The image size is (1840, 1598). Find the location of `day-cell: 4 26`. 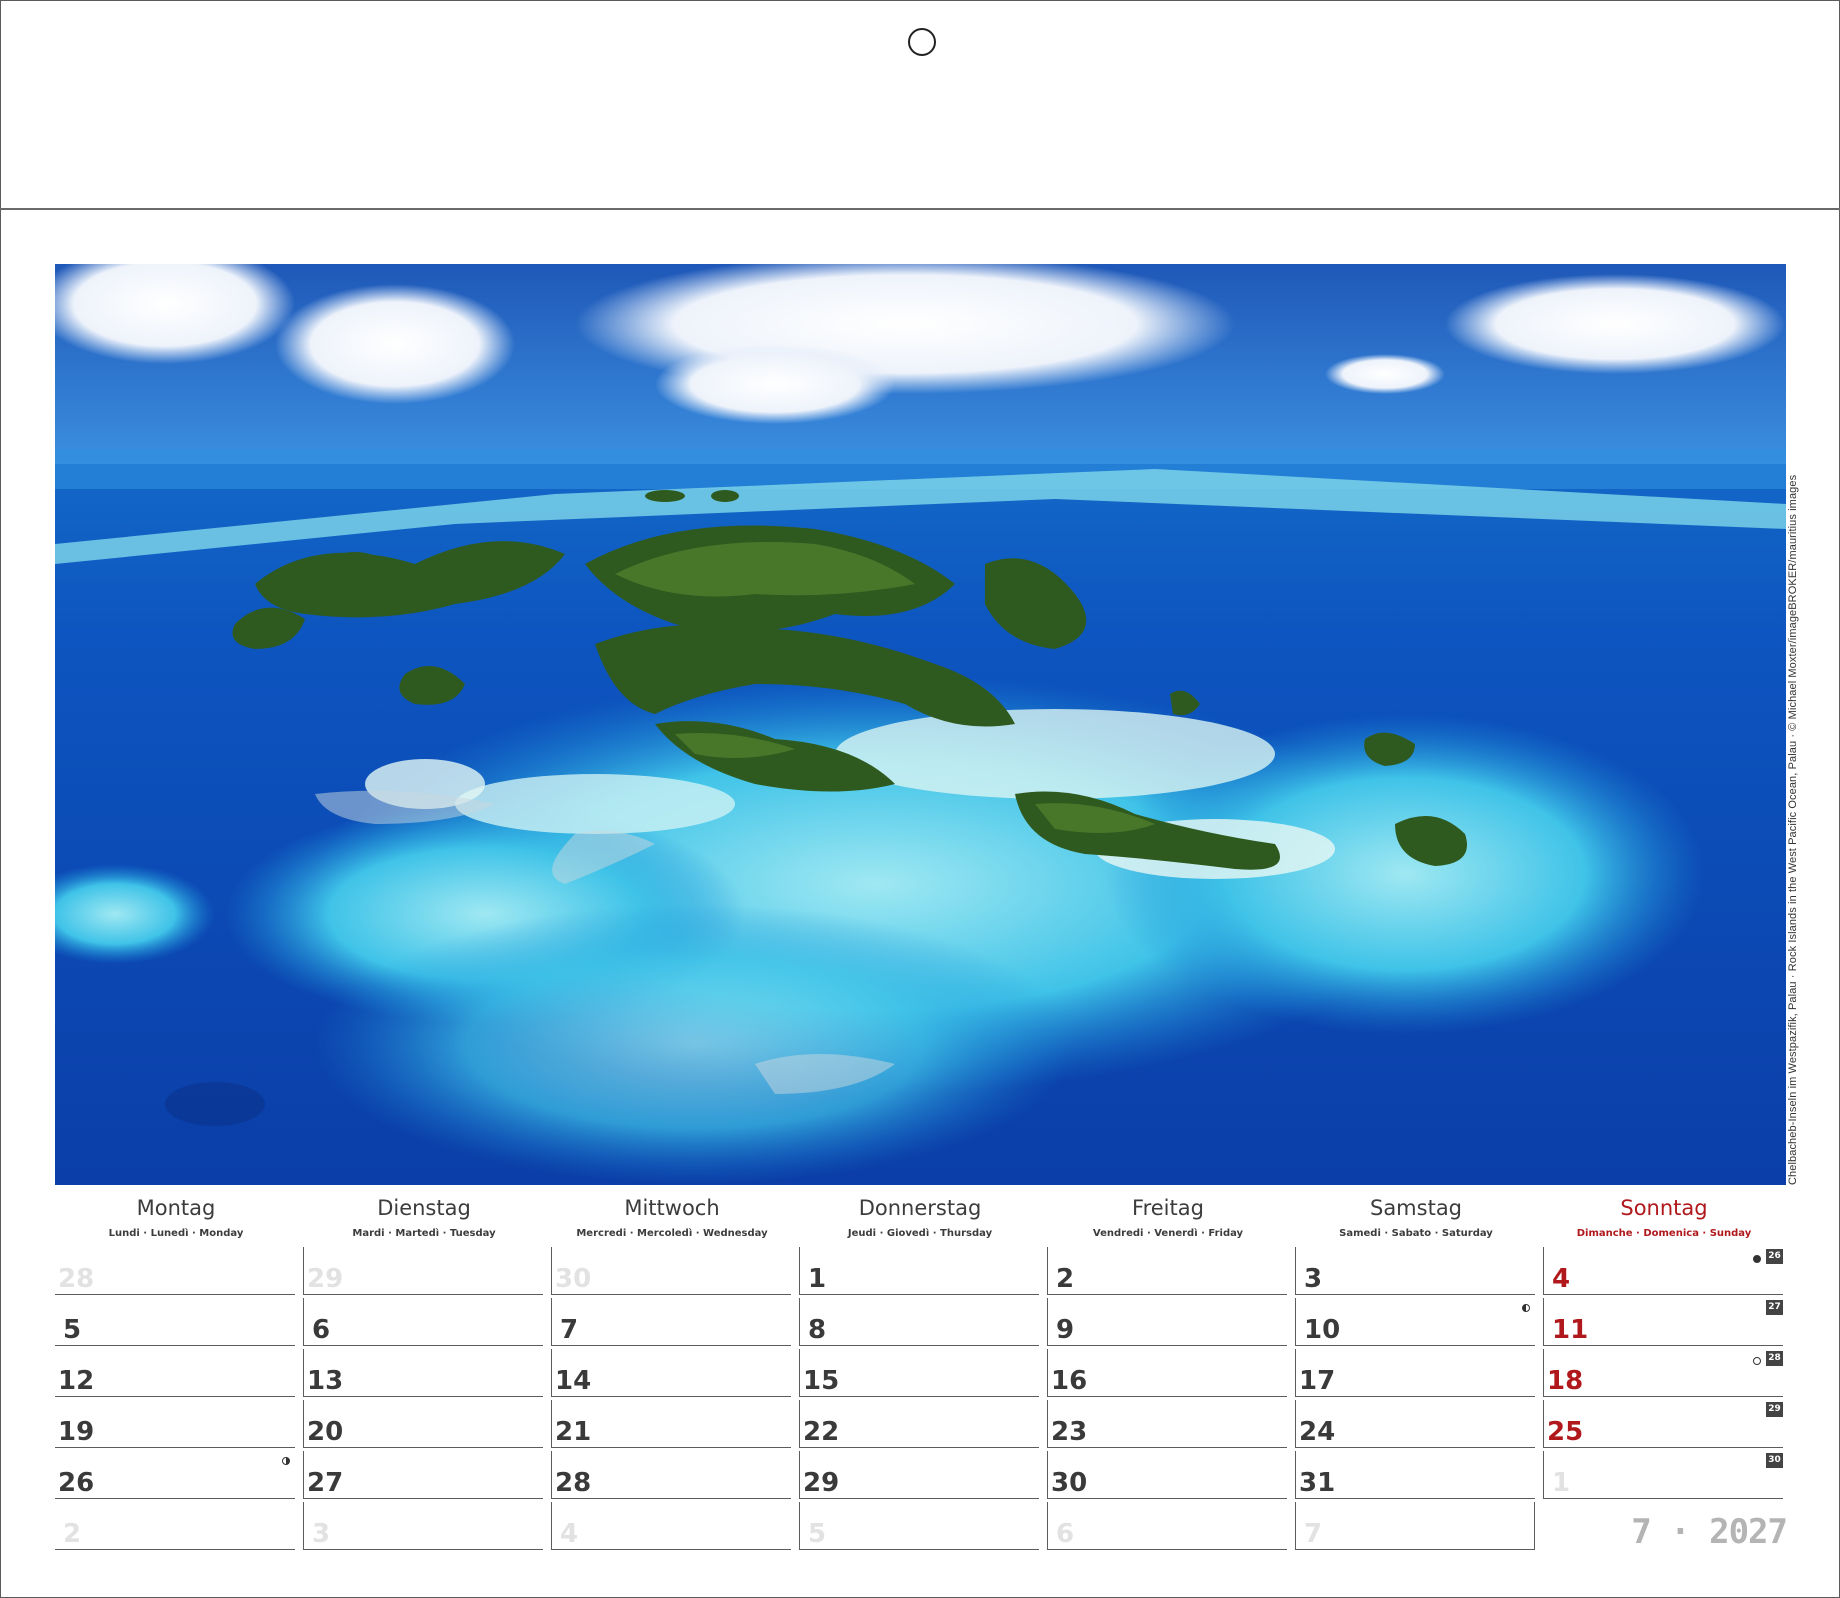

day-cell: 4 26 is located at coordinates (1663, 1271).